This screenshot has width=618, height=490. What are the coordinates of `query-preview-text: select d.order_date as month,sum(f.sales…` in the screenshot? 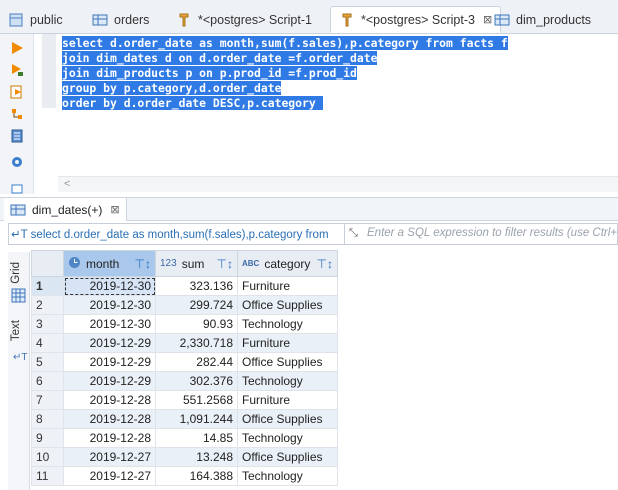 It's located at (179, 235).